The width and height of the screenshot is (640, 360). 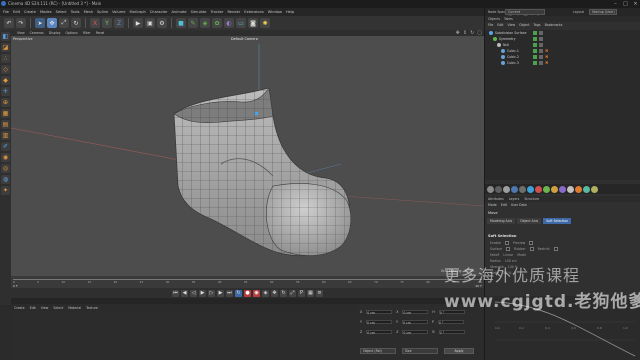 I want to click on move-tool-icon: ✥, so click(x=52, y=23).